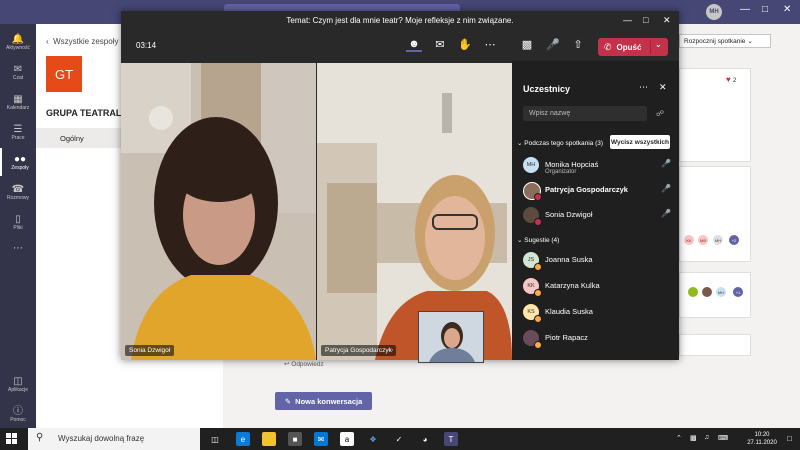 The image size is (800, 450). Describe the element at coordinates (731, 79) in the screenshot. I see `heart-reaction: ♥ 2` at that location.